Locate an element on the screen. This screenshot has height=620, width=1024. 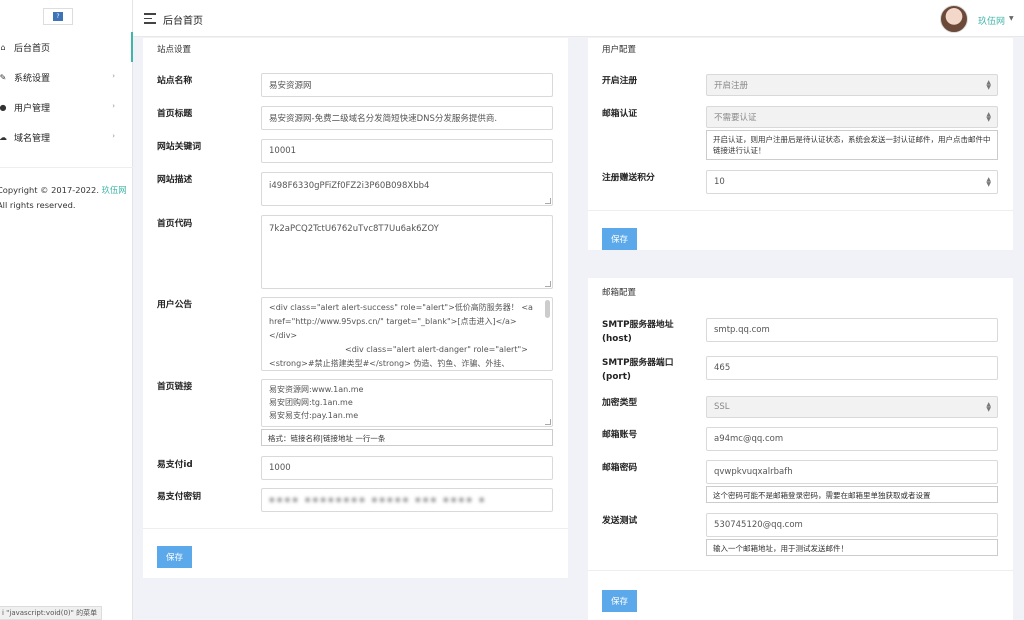
encrypt-select: SSL ▲ ▼ is located at coordinates (852, 407).